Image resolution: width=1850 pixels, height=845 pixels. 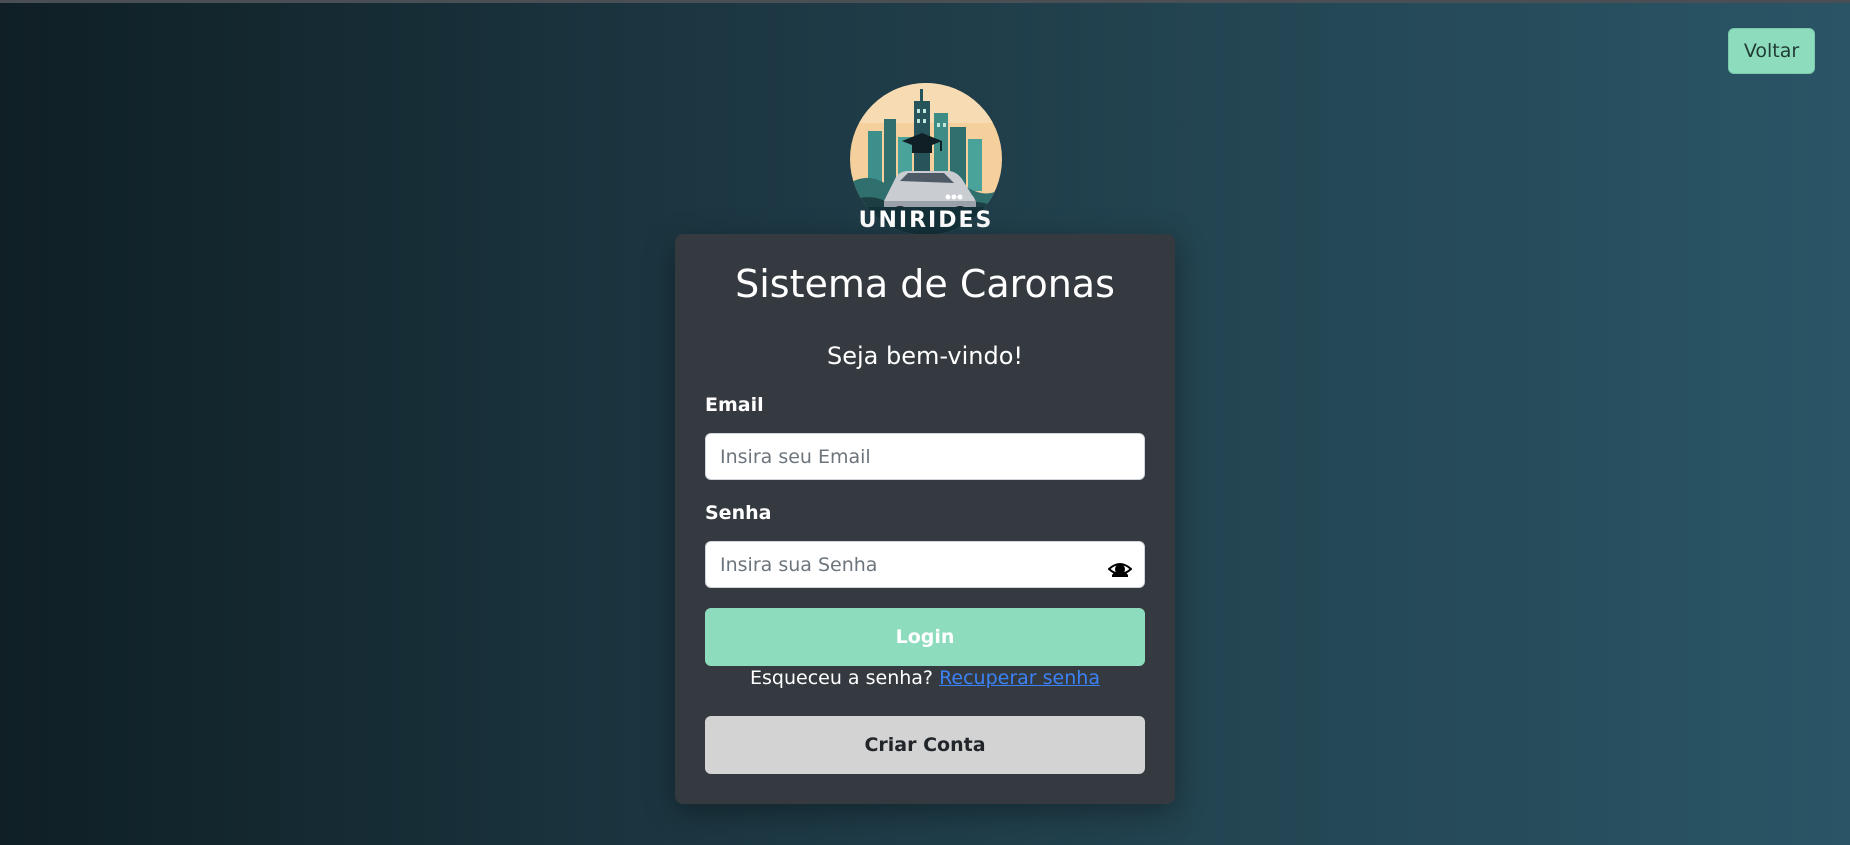 What do you see at coordinates (925, 637) in the screenshot?
I see `login-button: Login` at bounding box center [925, 637].